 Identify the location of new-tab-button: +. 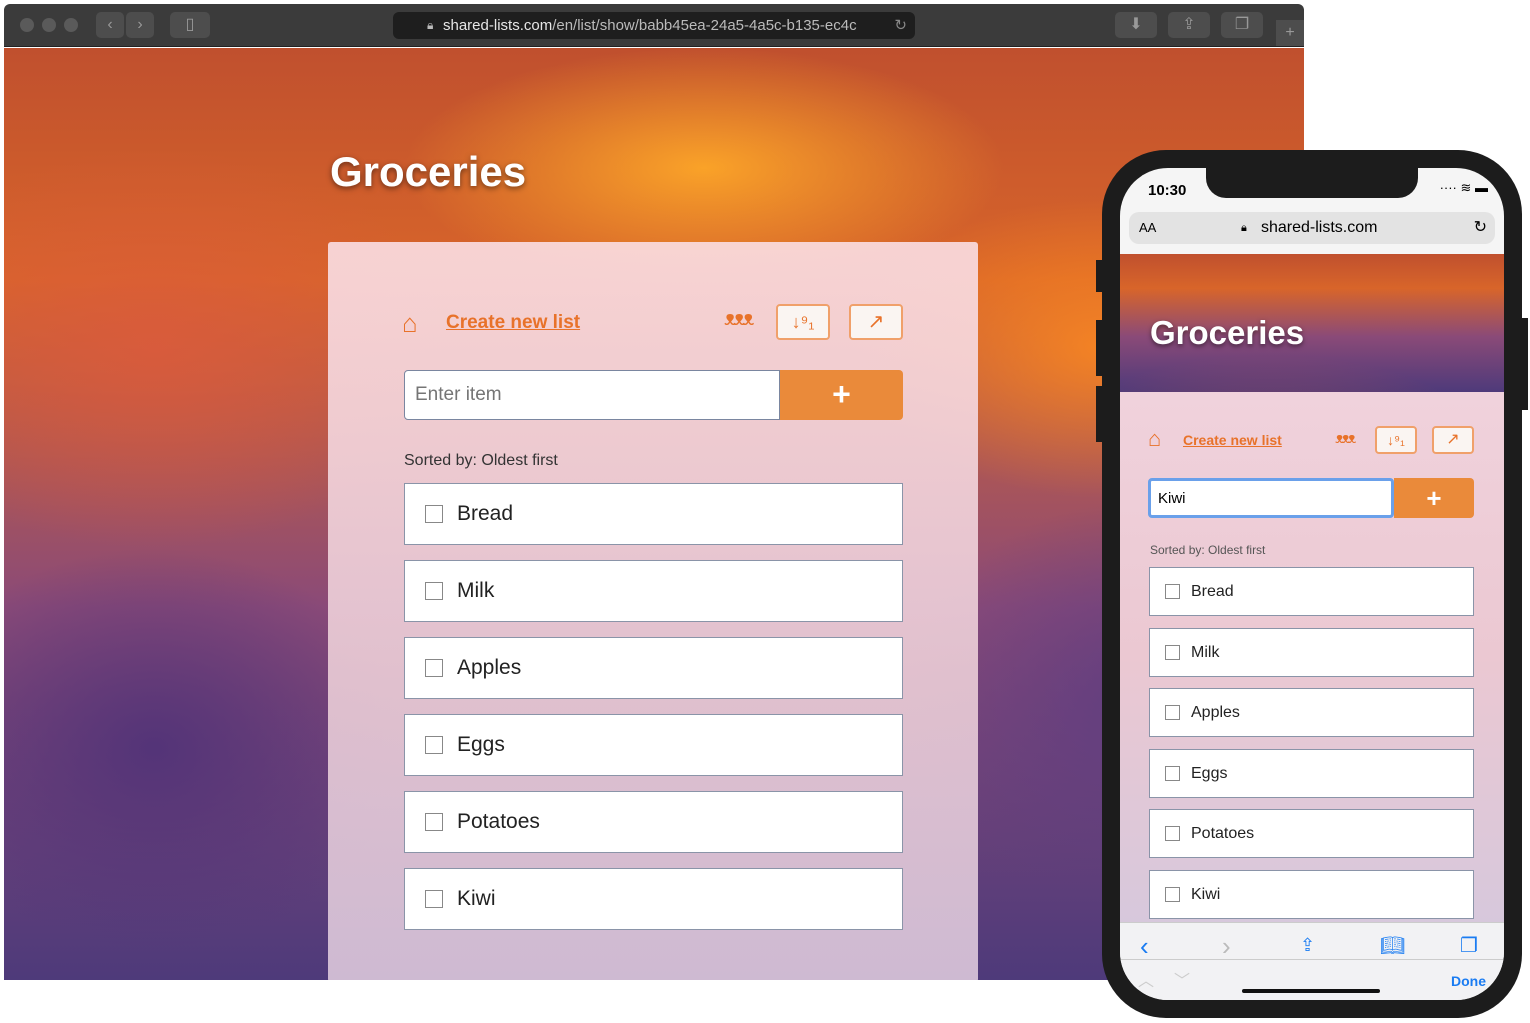
(1290, 33).